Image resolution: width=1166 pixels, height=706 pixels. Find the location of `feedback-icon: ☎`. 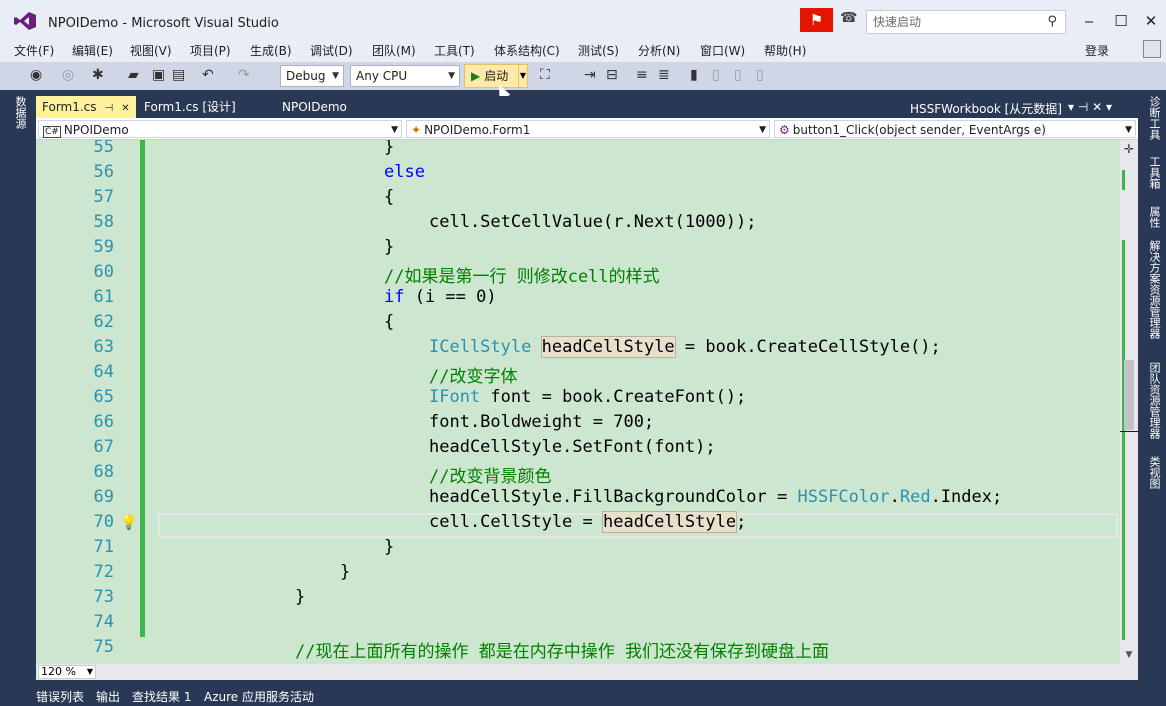

feedback-icon: ☎ is located at coordinates (850, 20).